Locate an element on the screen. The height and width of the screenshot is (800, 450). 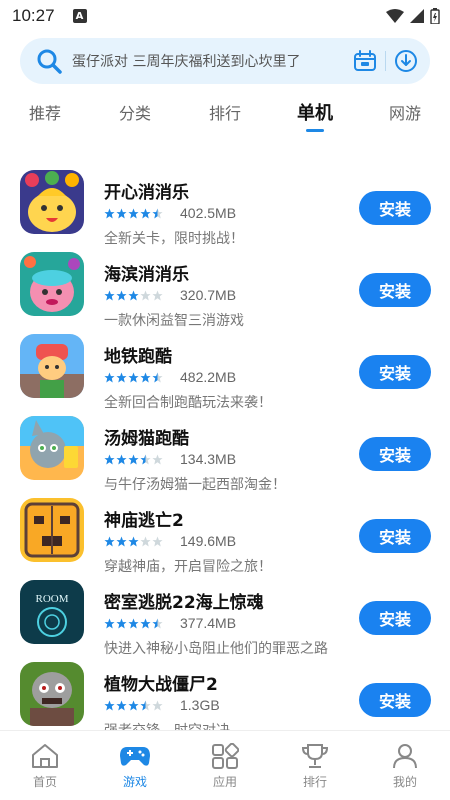
nav-home-label: 首页 is located at coordinates (44, 782).